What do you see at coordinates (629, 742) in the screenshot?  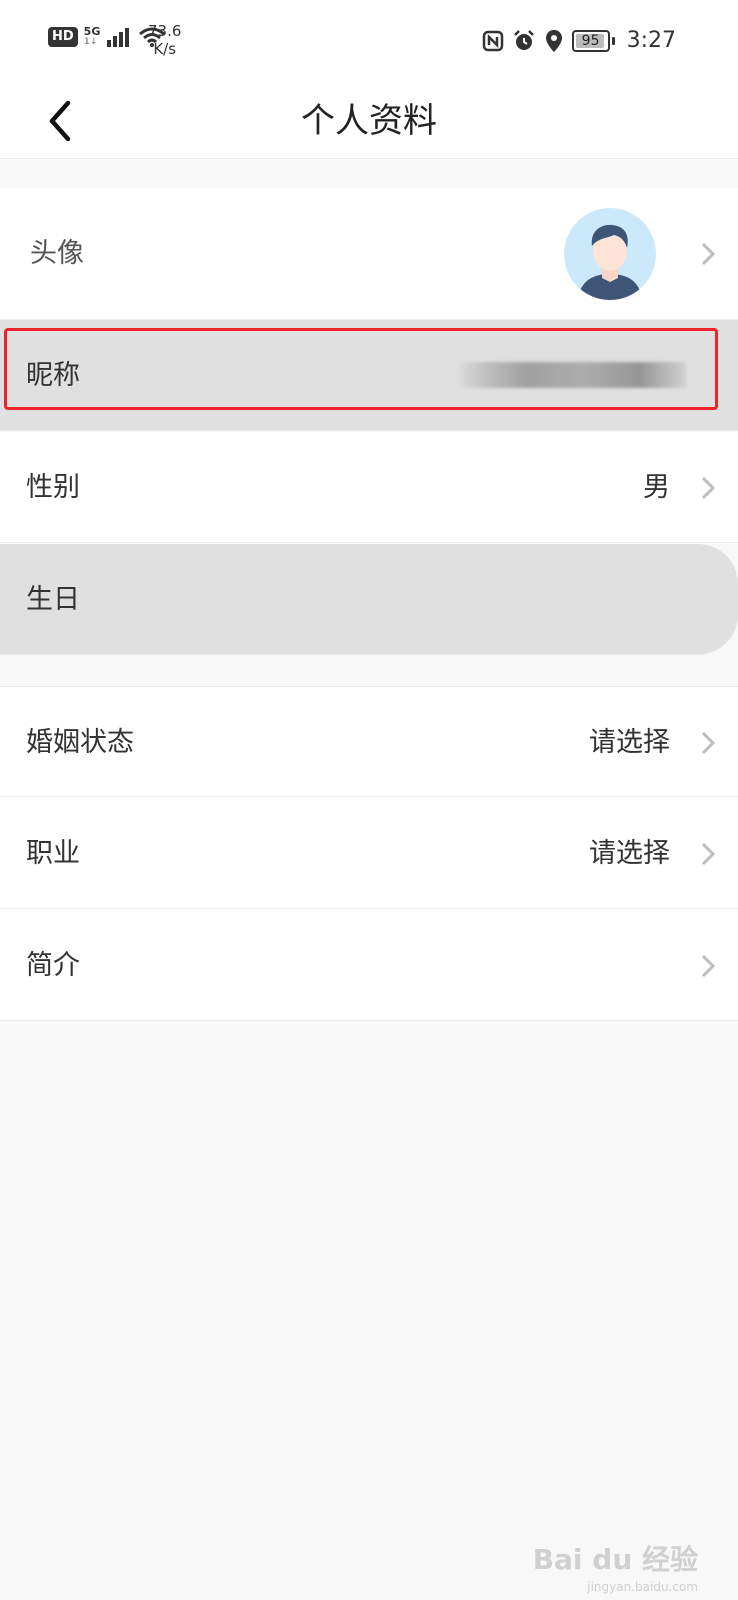 I see `row-marital-value: 请选择` at bounding box center [629, 742].